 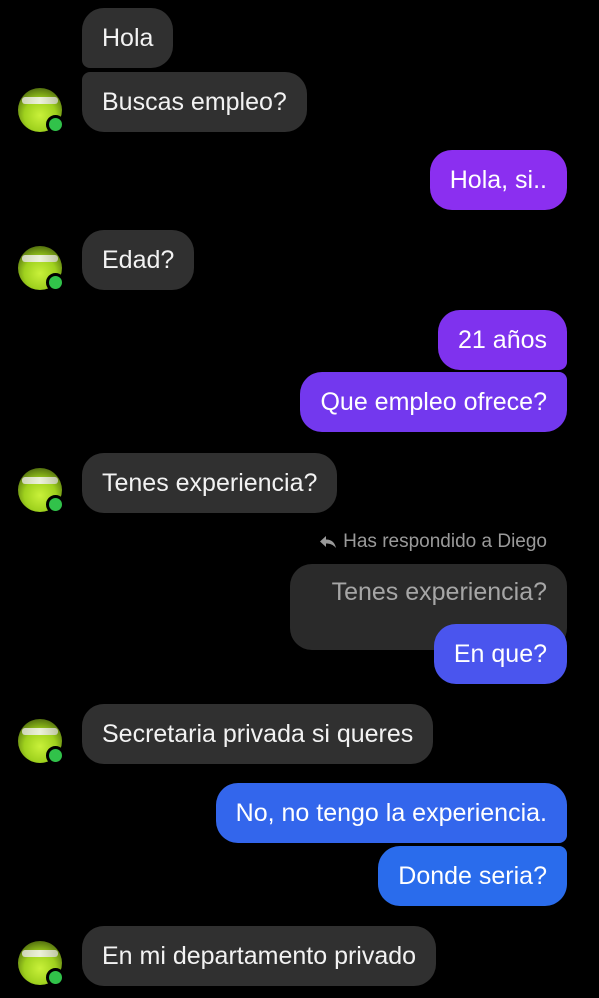 I want to click on message-text: Buscas empleo?, so click(x=194, y=102).